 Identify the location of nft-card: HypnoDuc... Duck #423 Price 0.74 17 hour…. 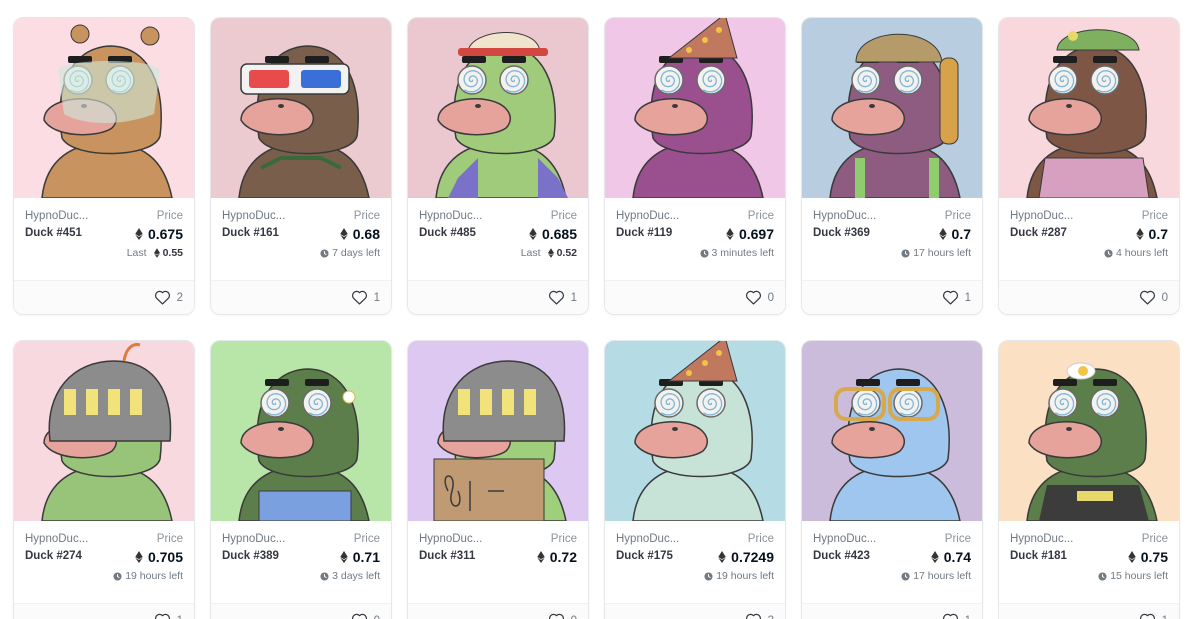
(892, 479).